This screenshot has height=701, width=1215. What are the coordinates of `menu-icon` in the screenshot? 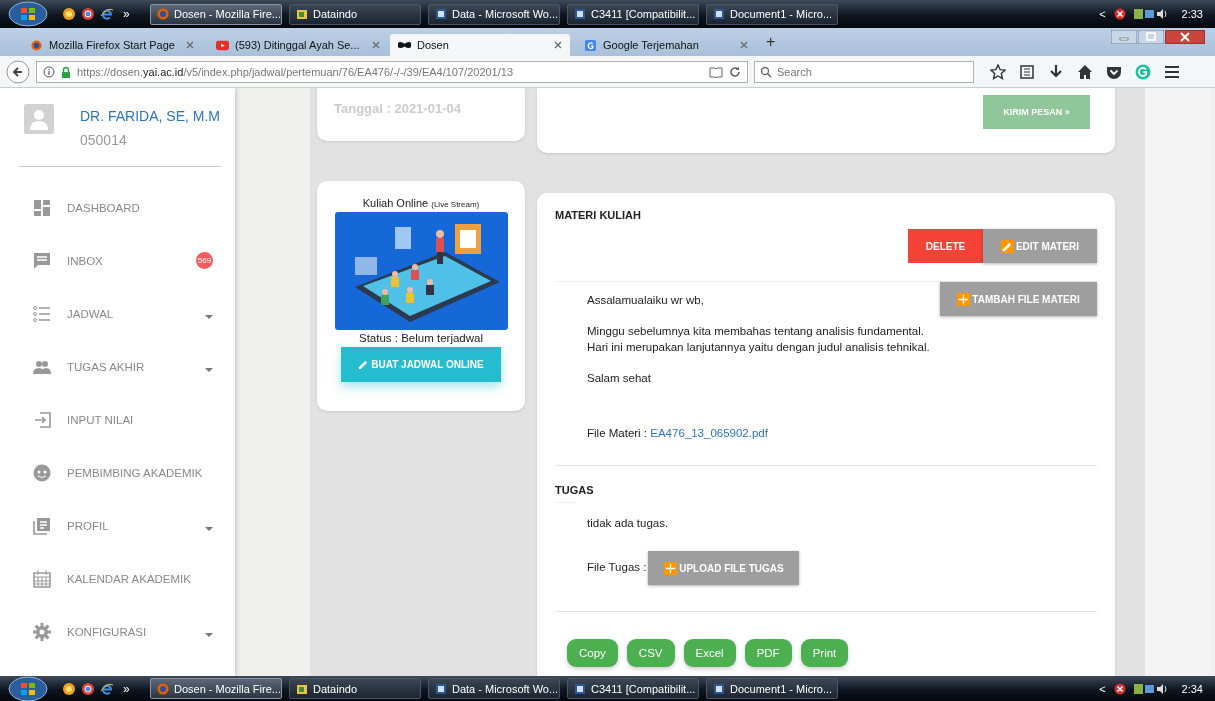 It's located at (1172, 71).